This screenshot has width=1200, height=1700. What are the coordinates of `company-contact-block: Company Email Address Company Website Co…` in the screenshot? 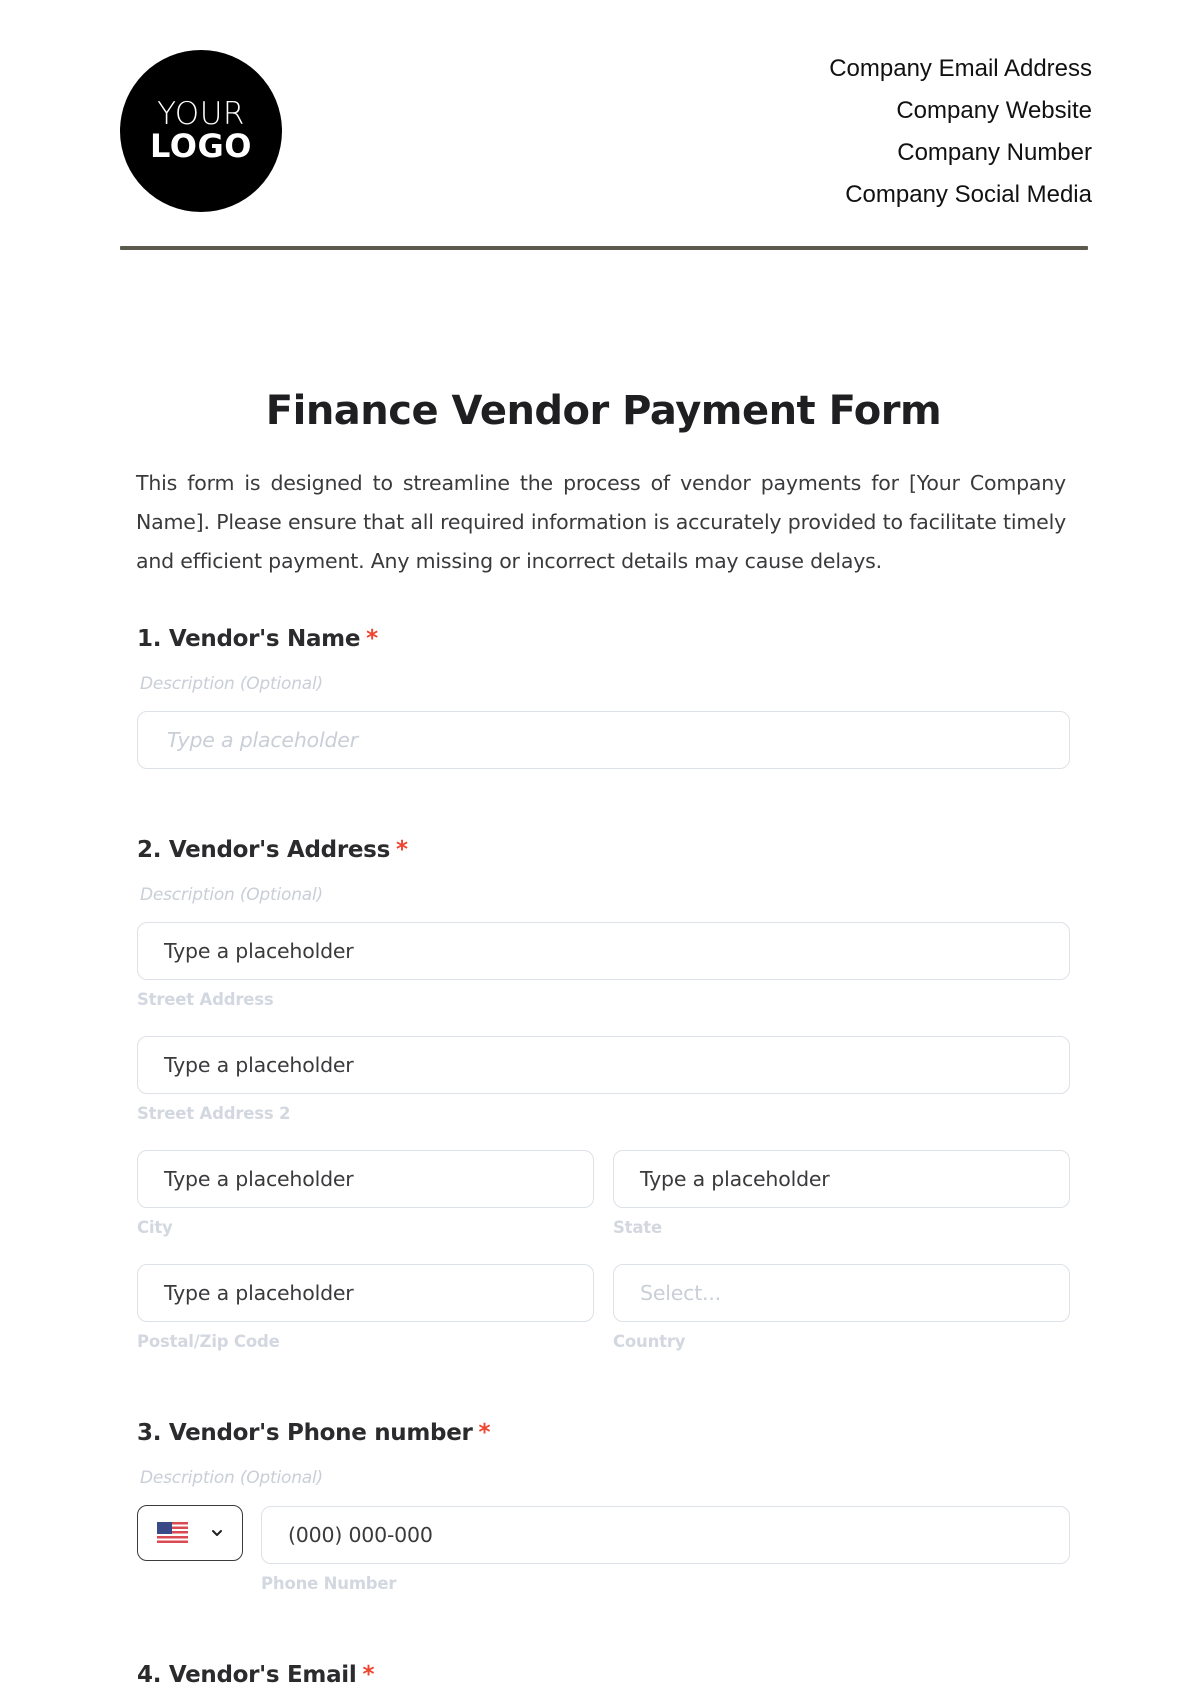 It's located at (960, 136).